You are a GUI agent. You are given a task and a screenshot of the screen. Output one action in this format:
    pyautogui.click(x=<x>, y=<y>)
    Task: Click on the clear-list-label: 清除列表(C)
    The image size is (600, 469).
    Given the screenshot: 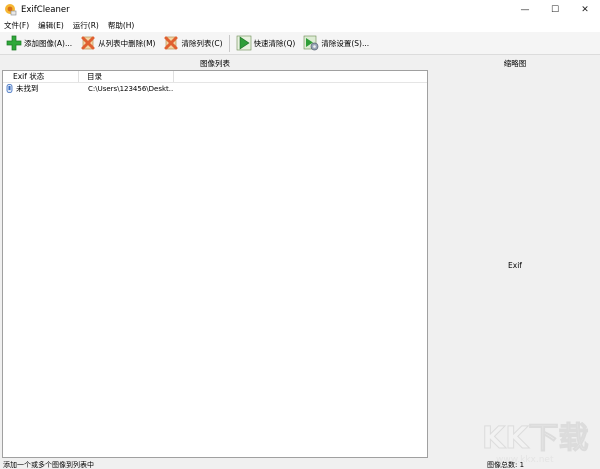 What is the action you would take?
    pyautogui.click(x=202, y=43)
    